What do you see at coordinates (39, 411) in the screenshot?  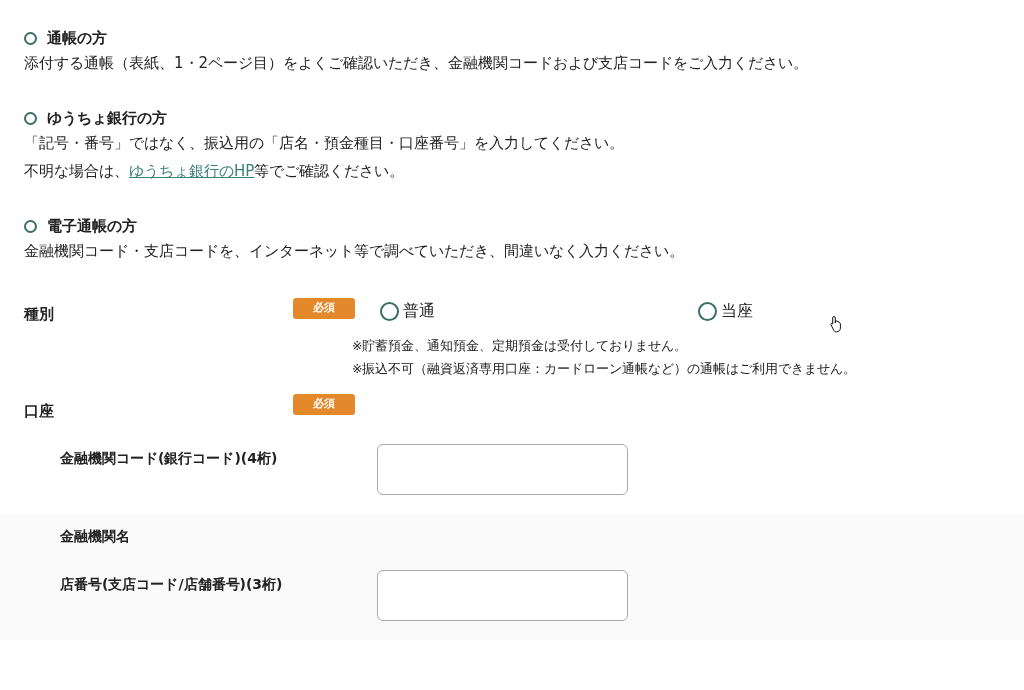 I see `field-label: 口座` at bounding box center [39, 411].